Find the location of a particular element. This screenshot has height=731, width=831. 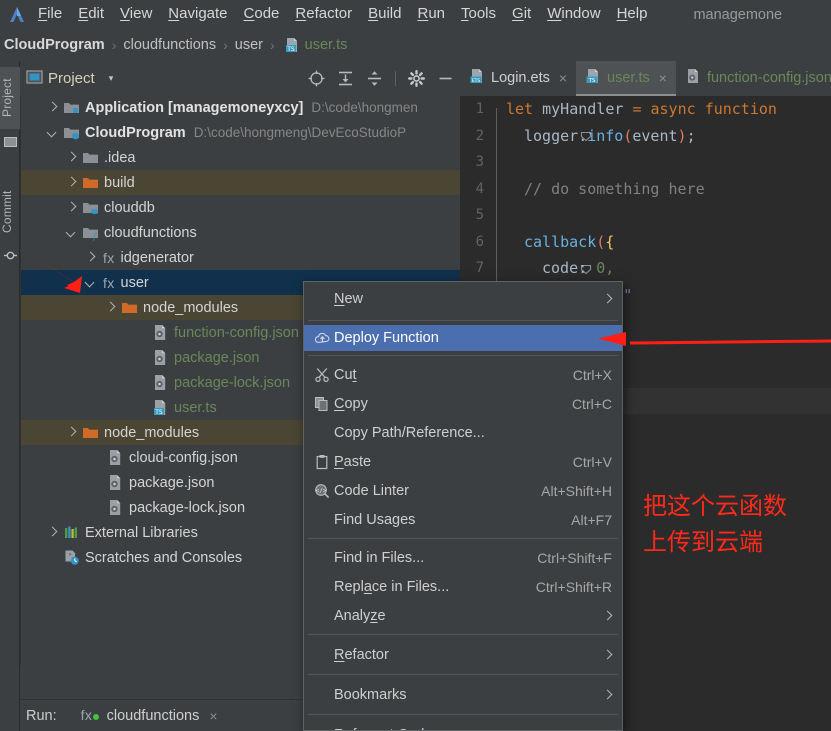

editor-tab-login-ets: ETS Login.ets × is located at coordinates (518, 78).